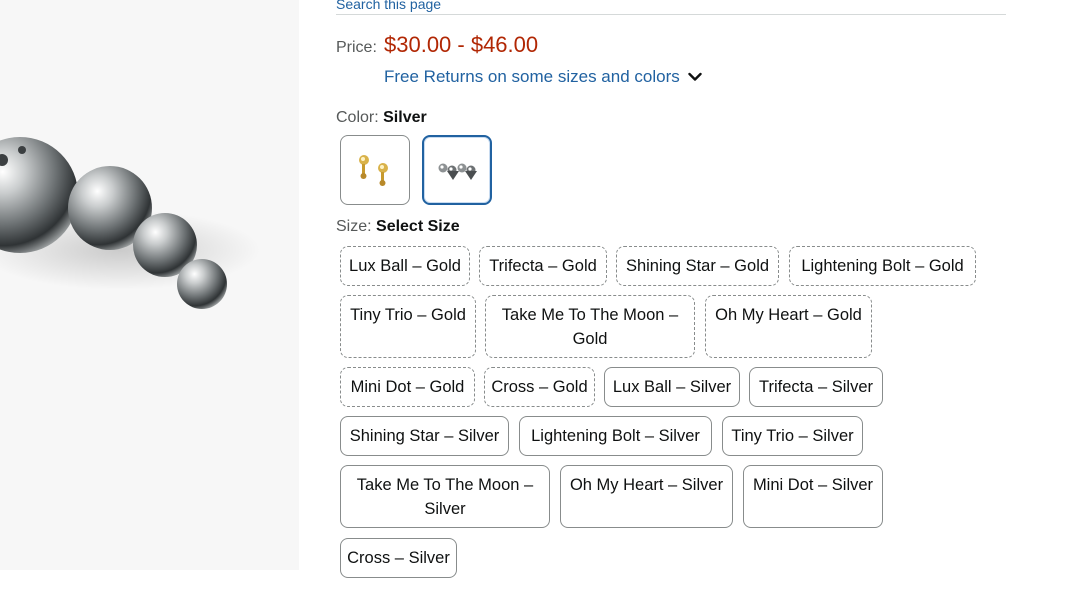 This screenshot has width=1085, height=592. Describe the element at coordinates (671, 14) in the screenshot. I see `divider` at that location.